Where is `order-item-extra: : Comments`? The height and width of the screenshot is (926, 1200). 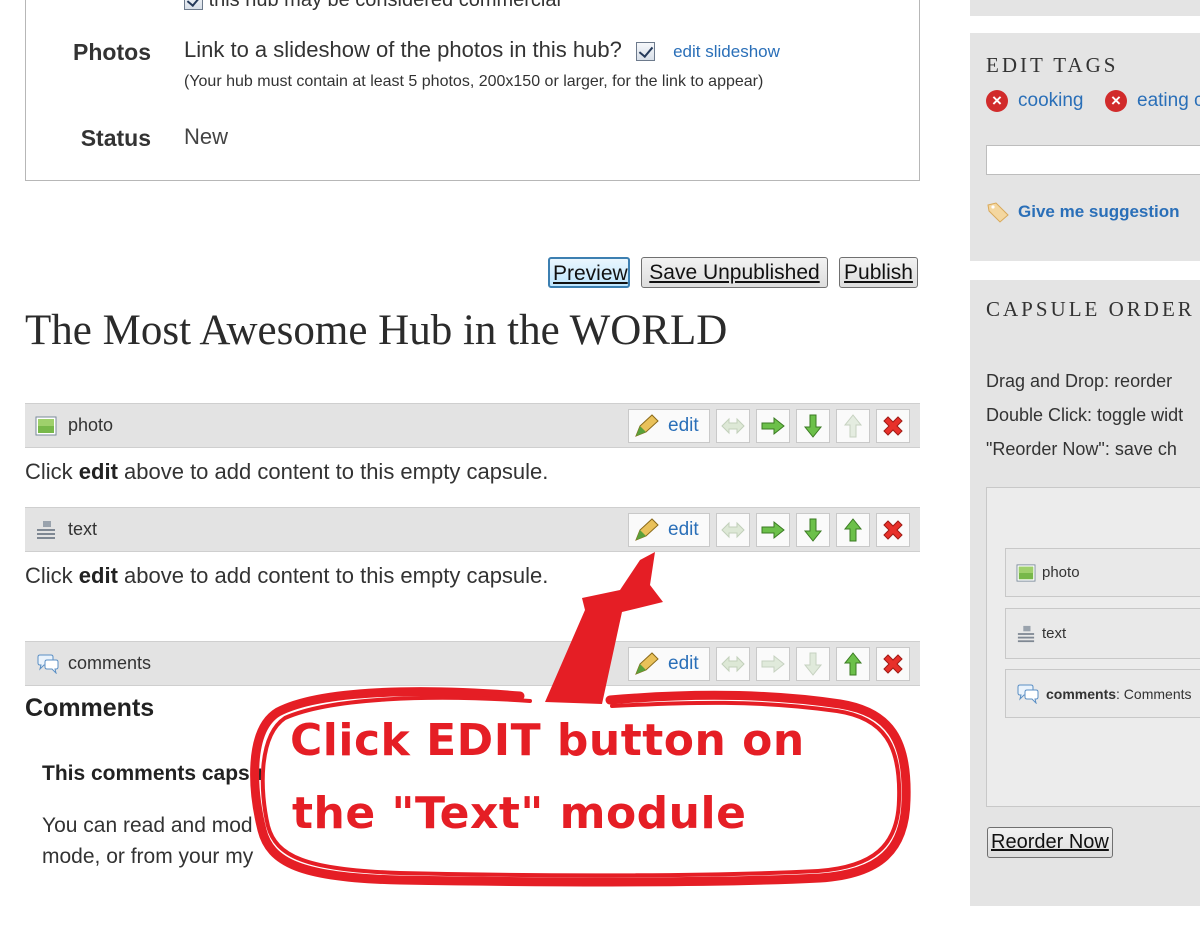
order-item-extra: : Comments is located at coordinates (1154, 693).